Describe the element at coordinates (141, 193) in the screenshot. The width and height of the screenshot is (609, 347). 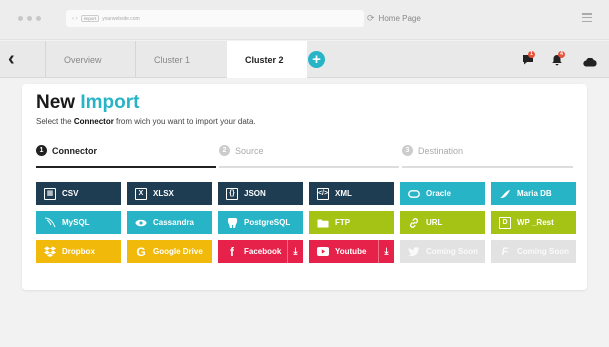
I see `excel-icon: X` at that location.